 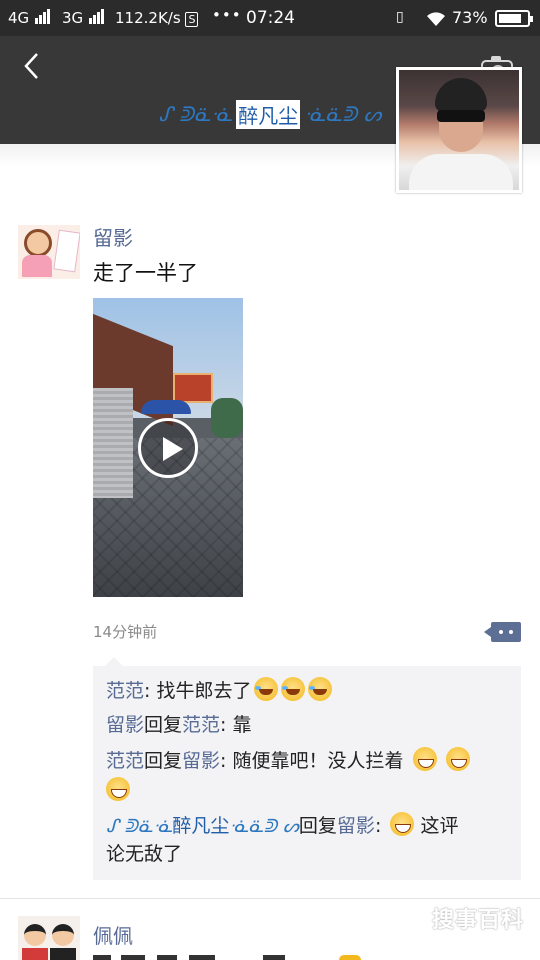 What do you see at coordinates (145, 273) in the screenshot?
I see `post-text: 走了一半了` at bounding box center [145, 273].